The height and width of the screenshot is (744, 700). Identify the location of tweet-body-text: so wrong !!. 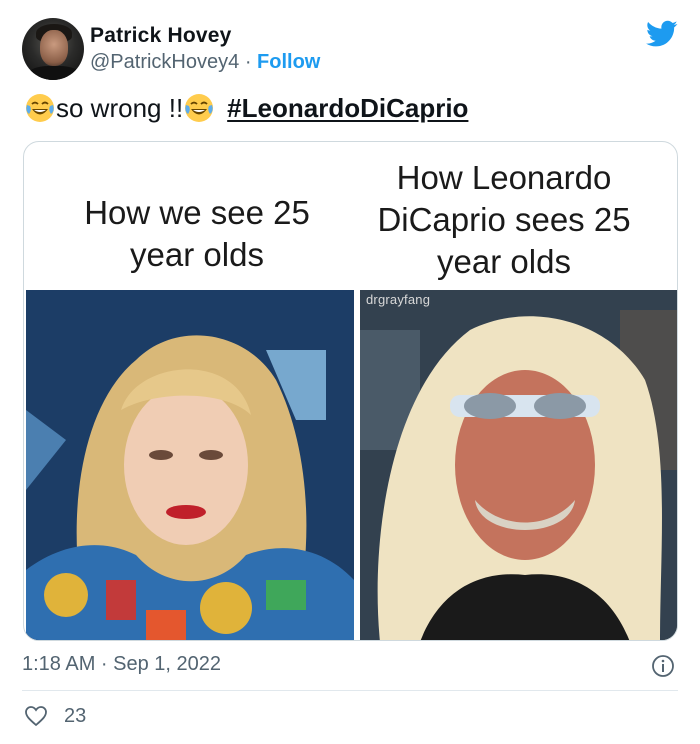
(120, 107).